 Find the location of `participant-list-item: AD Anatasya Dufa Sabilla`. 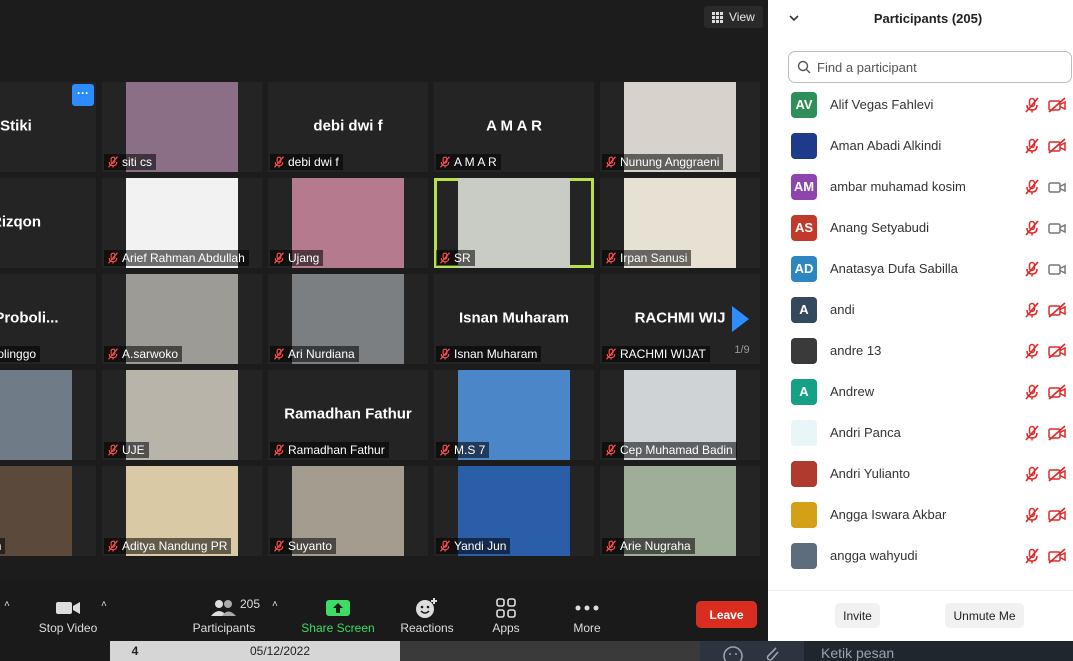

participant-list-item: AD Anatasya Dufa Sabilla is located at coordinates (920, 268).